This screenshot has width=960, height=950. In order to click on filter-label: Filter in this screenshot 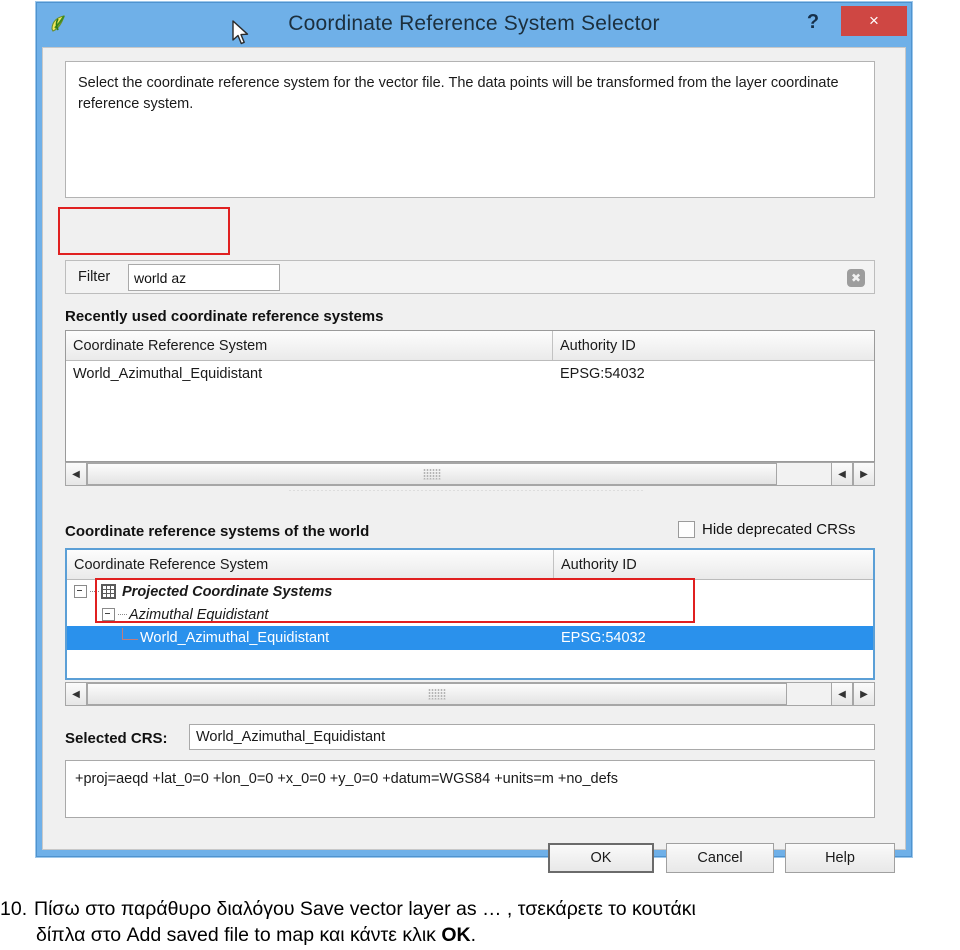, I will do `click(94, 277)`.